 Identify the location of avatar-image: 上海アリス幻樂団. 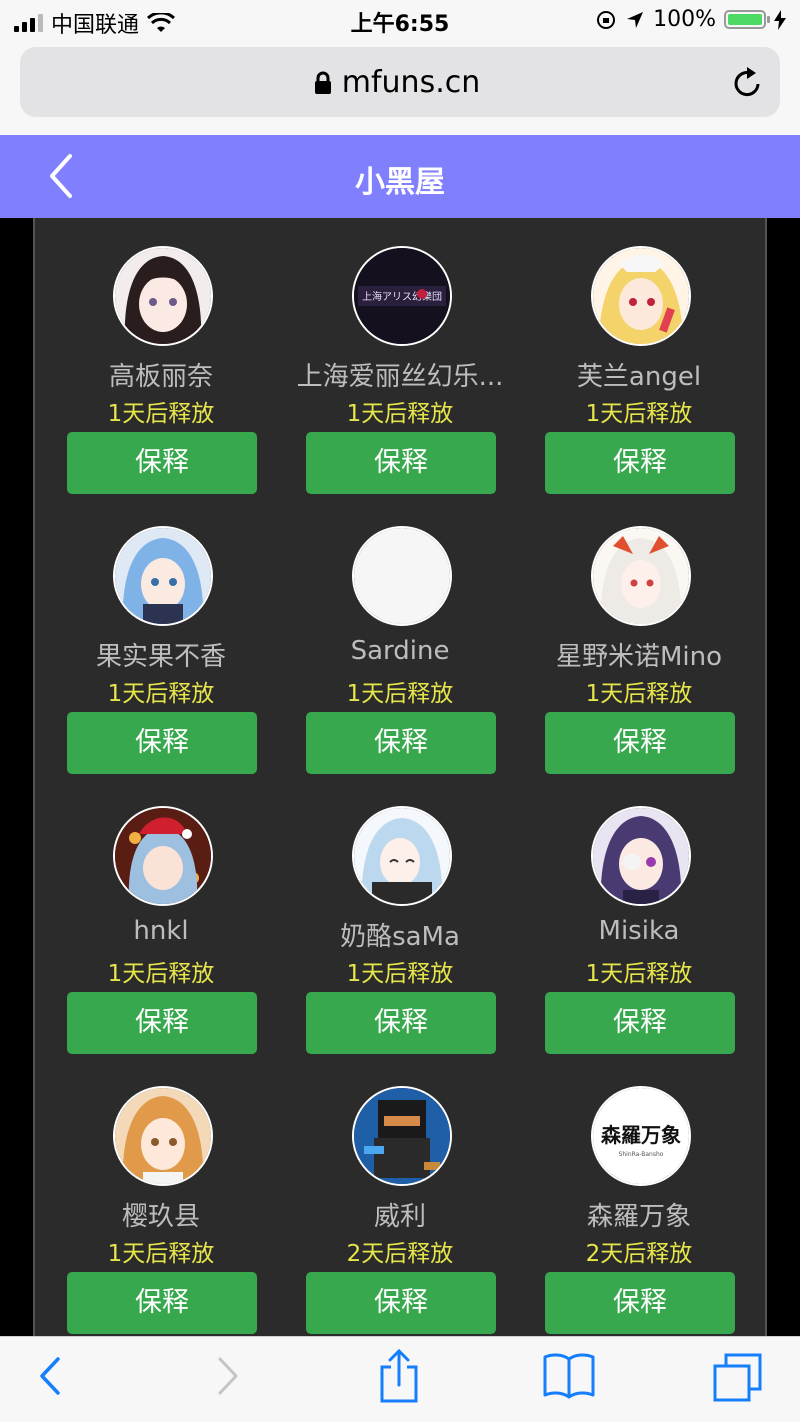
(402, 296).